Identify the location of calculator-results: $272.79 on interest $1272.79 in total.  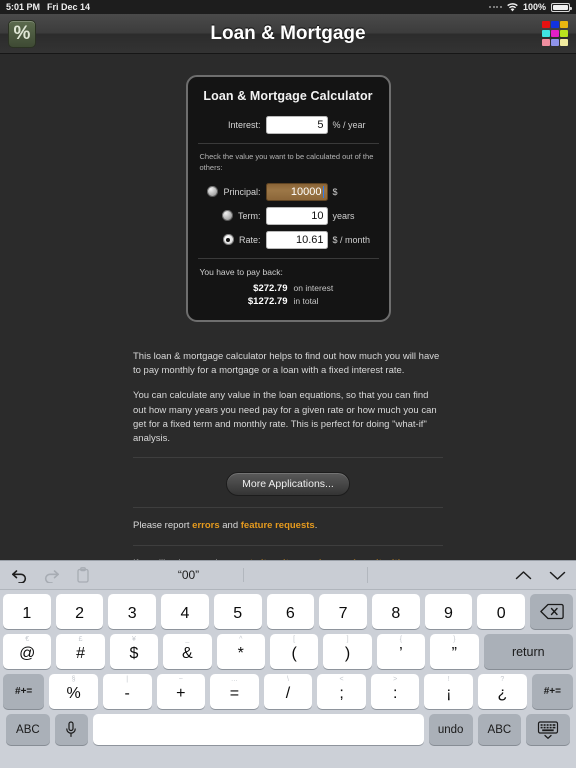
(288, 295).